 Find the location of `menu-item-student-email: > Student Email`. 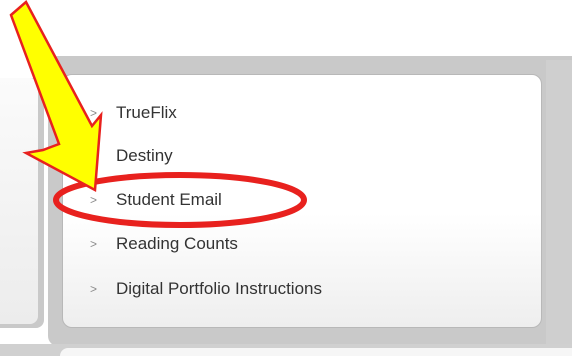

menu-item-student-email: > Student Email is located at coordinates (155, 200).